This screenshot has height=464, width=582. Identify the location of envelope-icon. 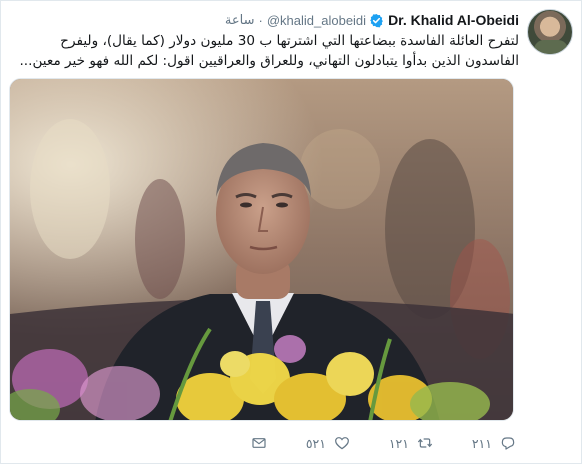
(259, 443).